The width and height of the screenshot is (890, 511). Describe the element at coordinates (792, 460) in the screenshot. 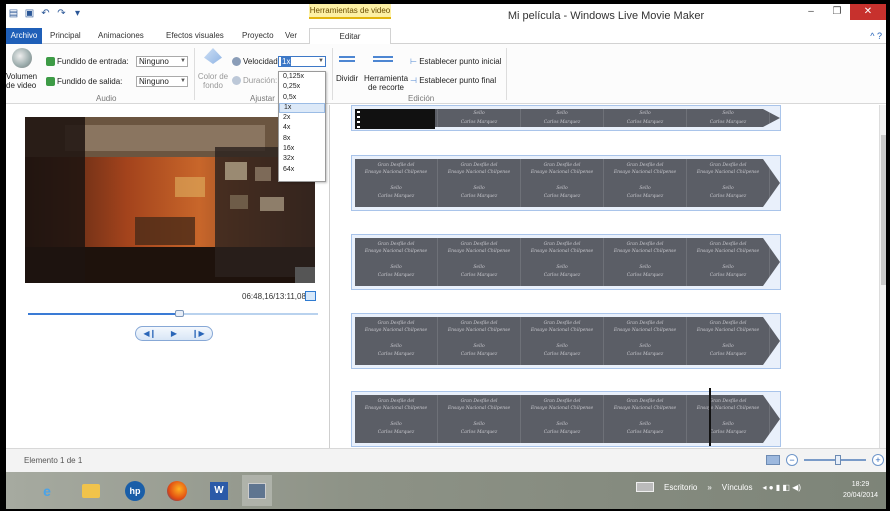

I see `zoom-out-button: −` at that location.